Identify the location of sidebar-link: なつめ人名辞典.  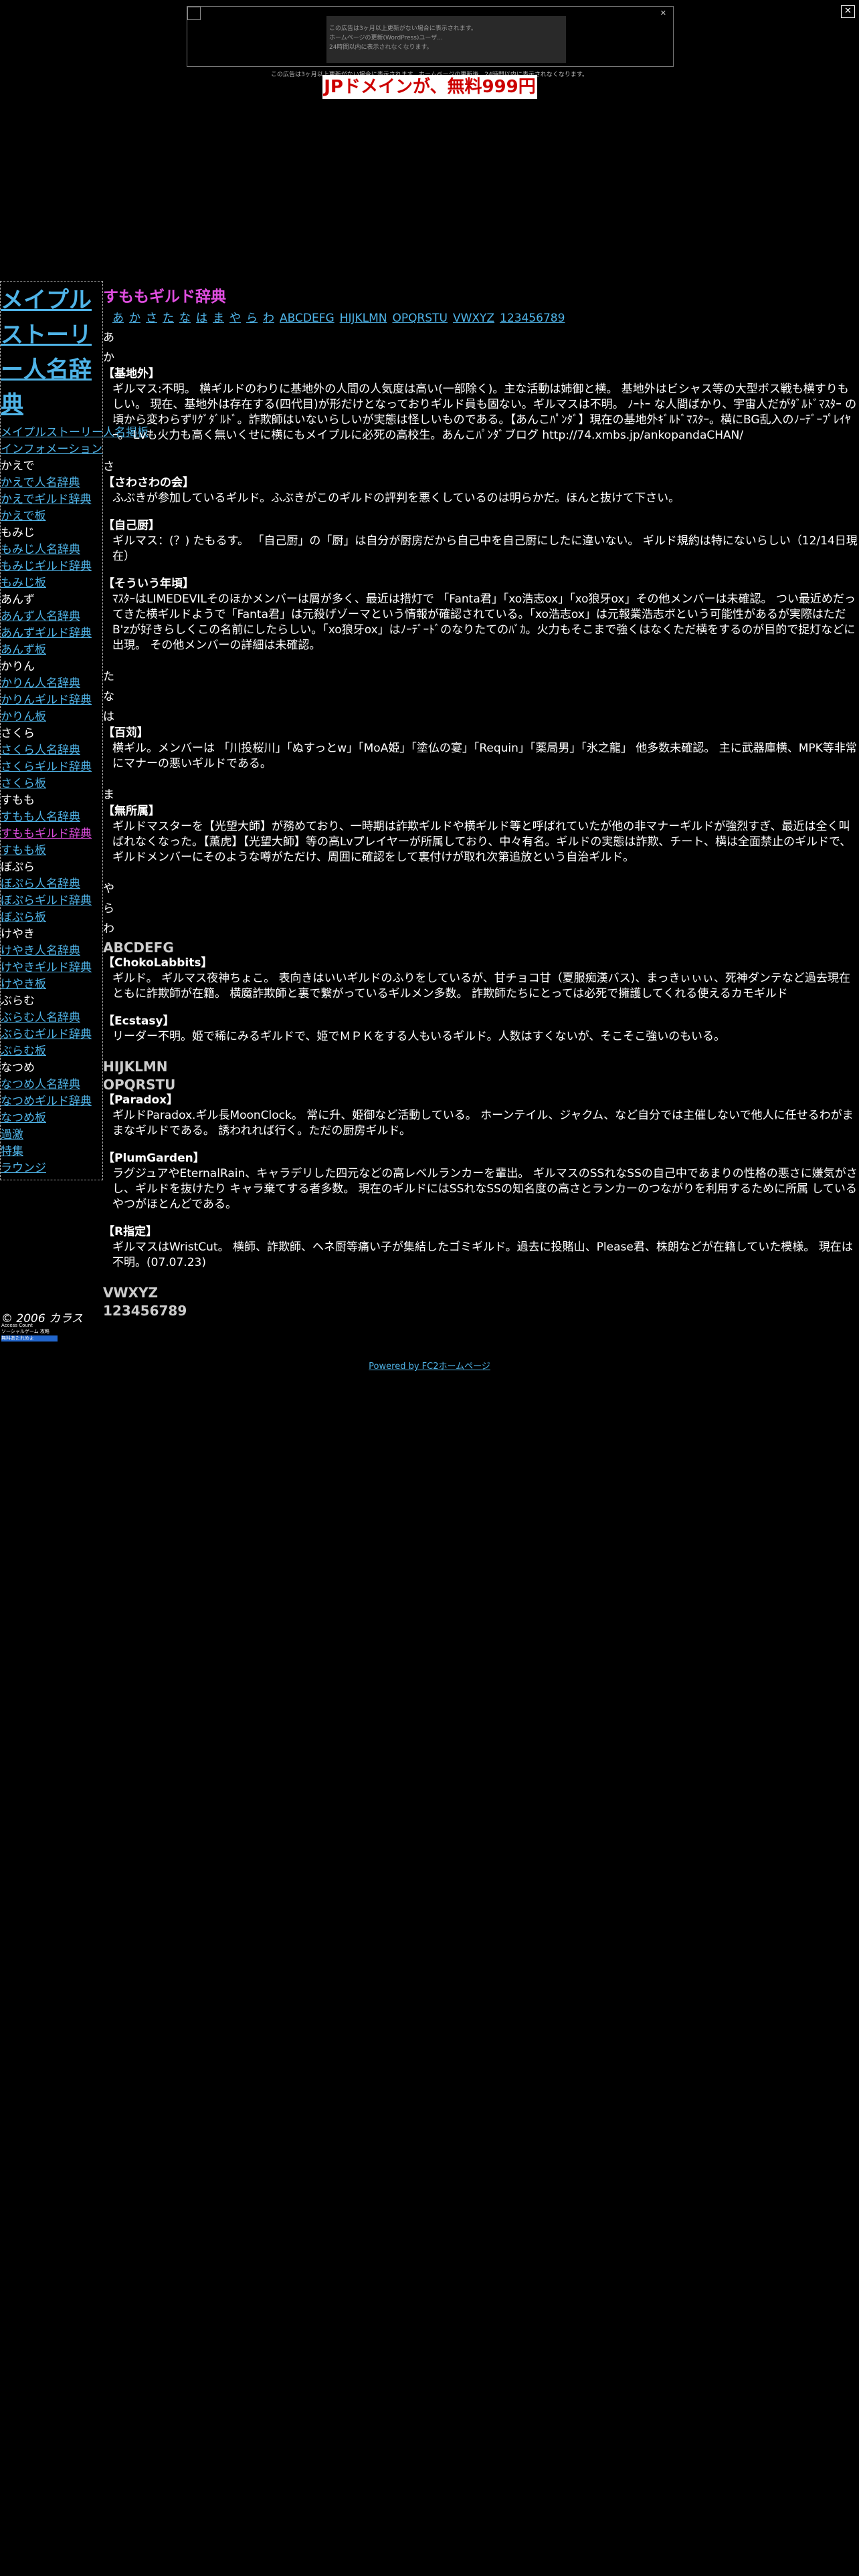
(40, 1084).